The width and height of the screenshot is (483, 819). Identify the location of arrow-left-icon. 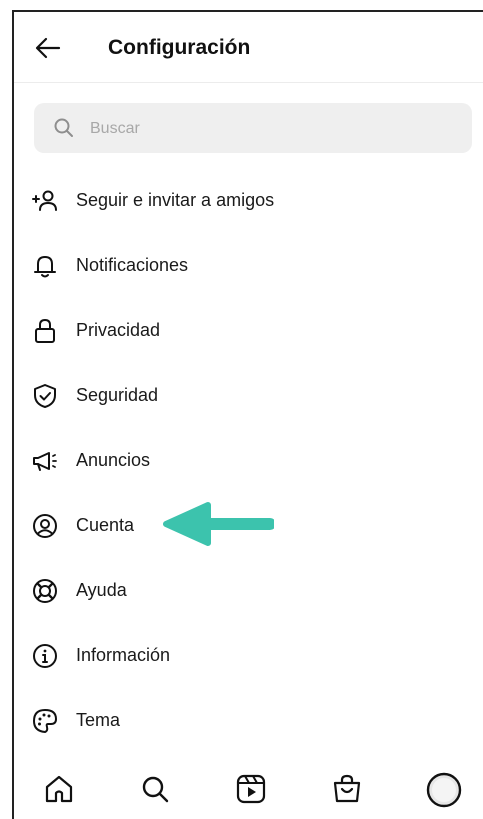
(48, 48).